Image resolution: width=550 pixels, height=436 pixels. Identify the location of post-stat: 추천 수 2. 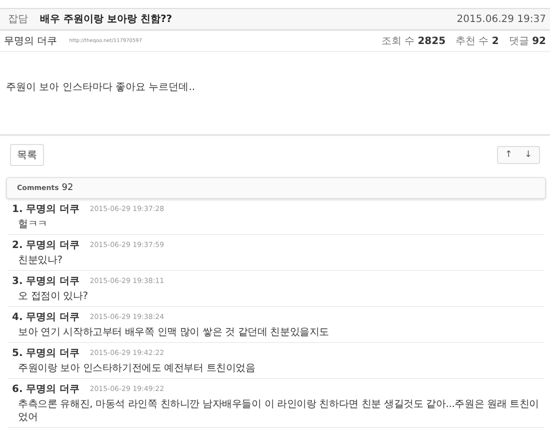
(477, 41).